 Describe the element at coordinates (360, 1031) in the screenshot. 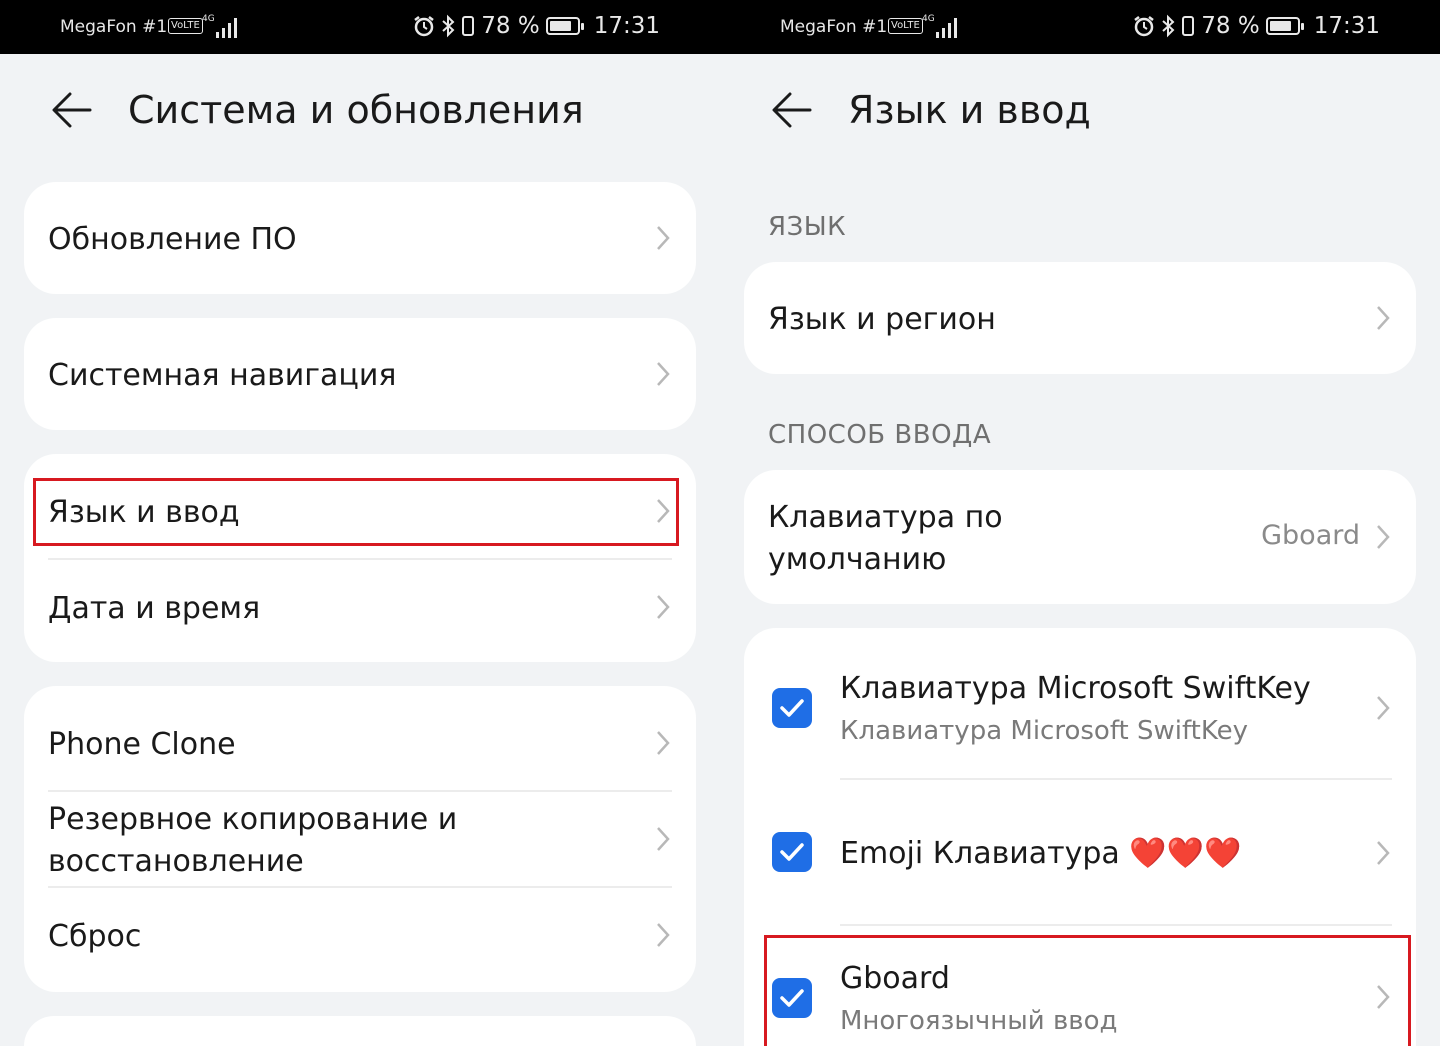

I see `settings-card-partial` at that location.